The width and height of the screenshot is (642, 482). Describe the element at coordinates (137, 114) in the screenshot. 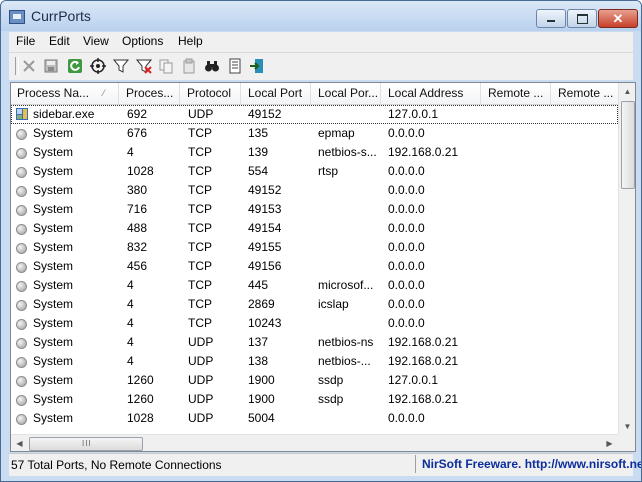

I see `cell-process-id: 692` at that location.